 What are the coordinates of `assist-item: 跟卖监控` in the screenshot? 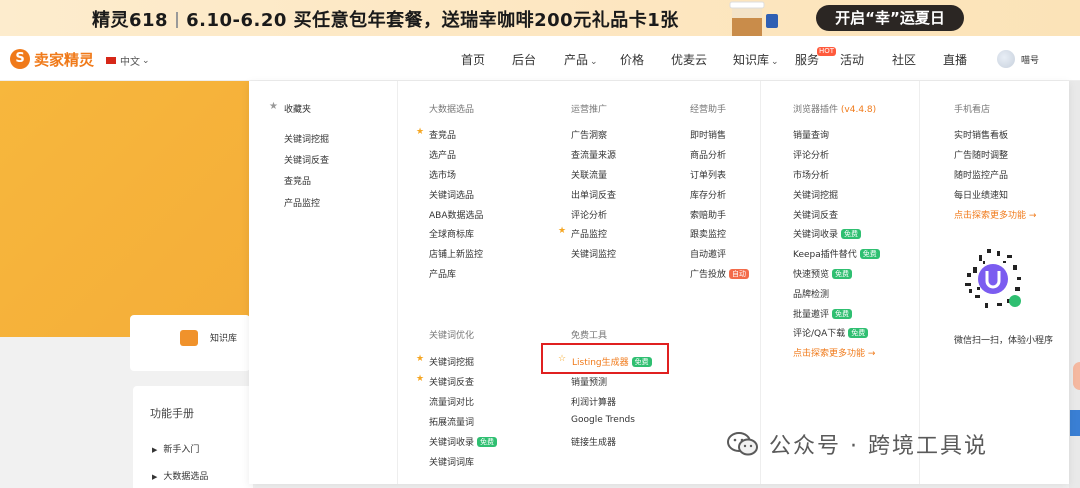 It's located at (708, 233).